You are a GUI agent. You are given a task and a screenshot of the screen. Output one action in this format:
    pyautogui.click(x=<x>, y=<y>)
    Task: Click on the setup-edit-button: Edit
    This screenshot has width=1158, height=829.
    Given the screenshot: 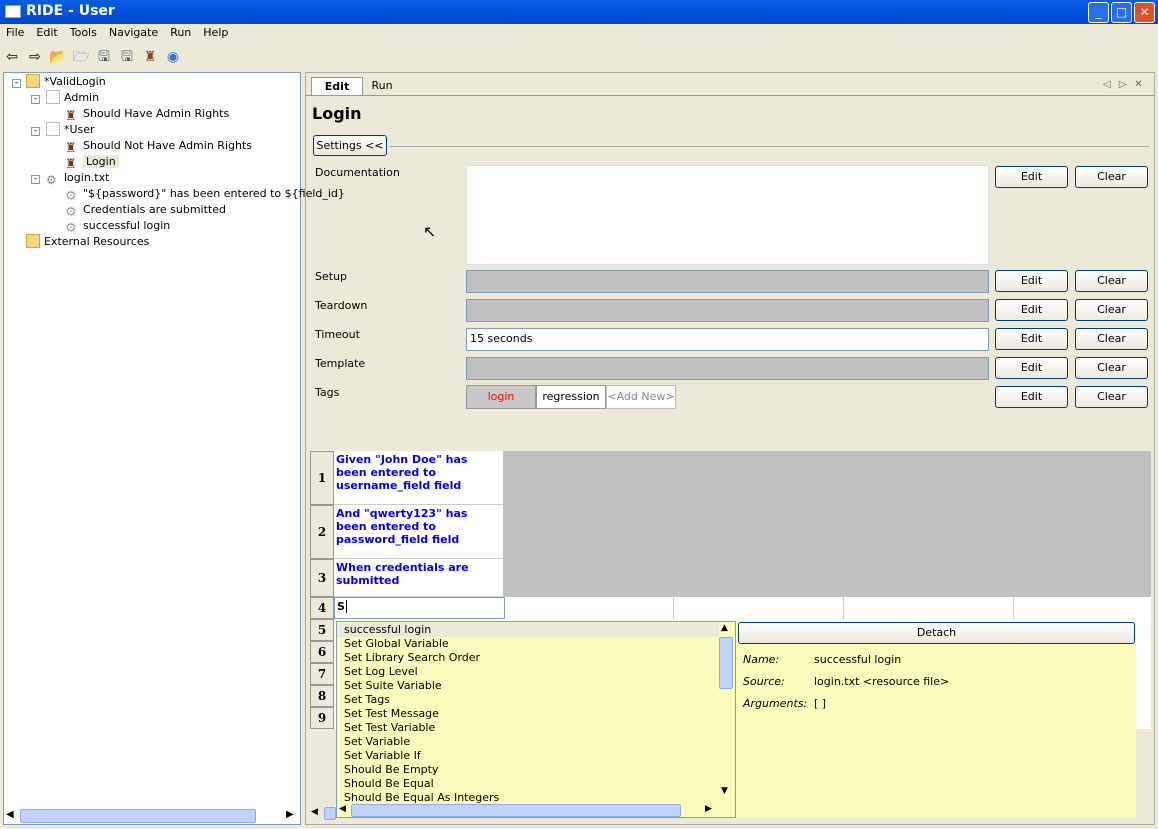 What is the action you would take?
    pyautogui.click(x=1031, y=281)
    